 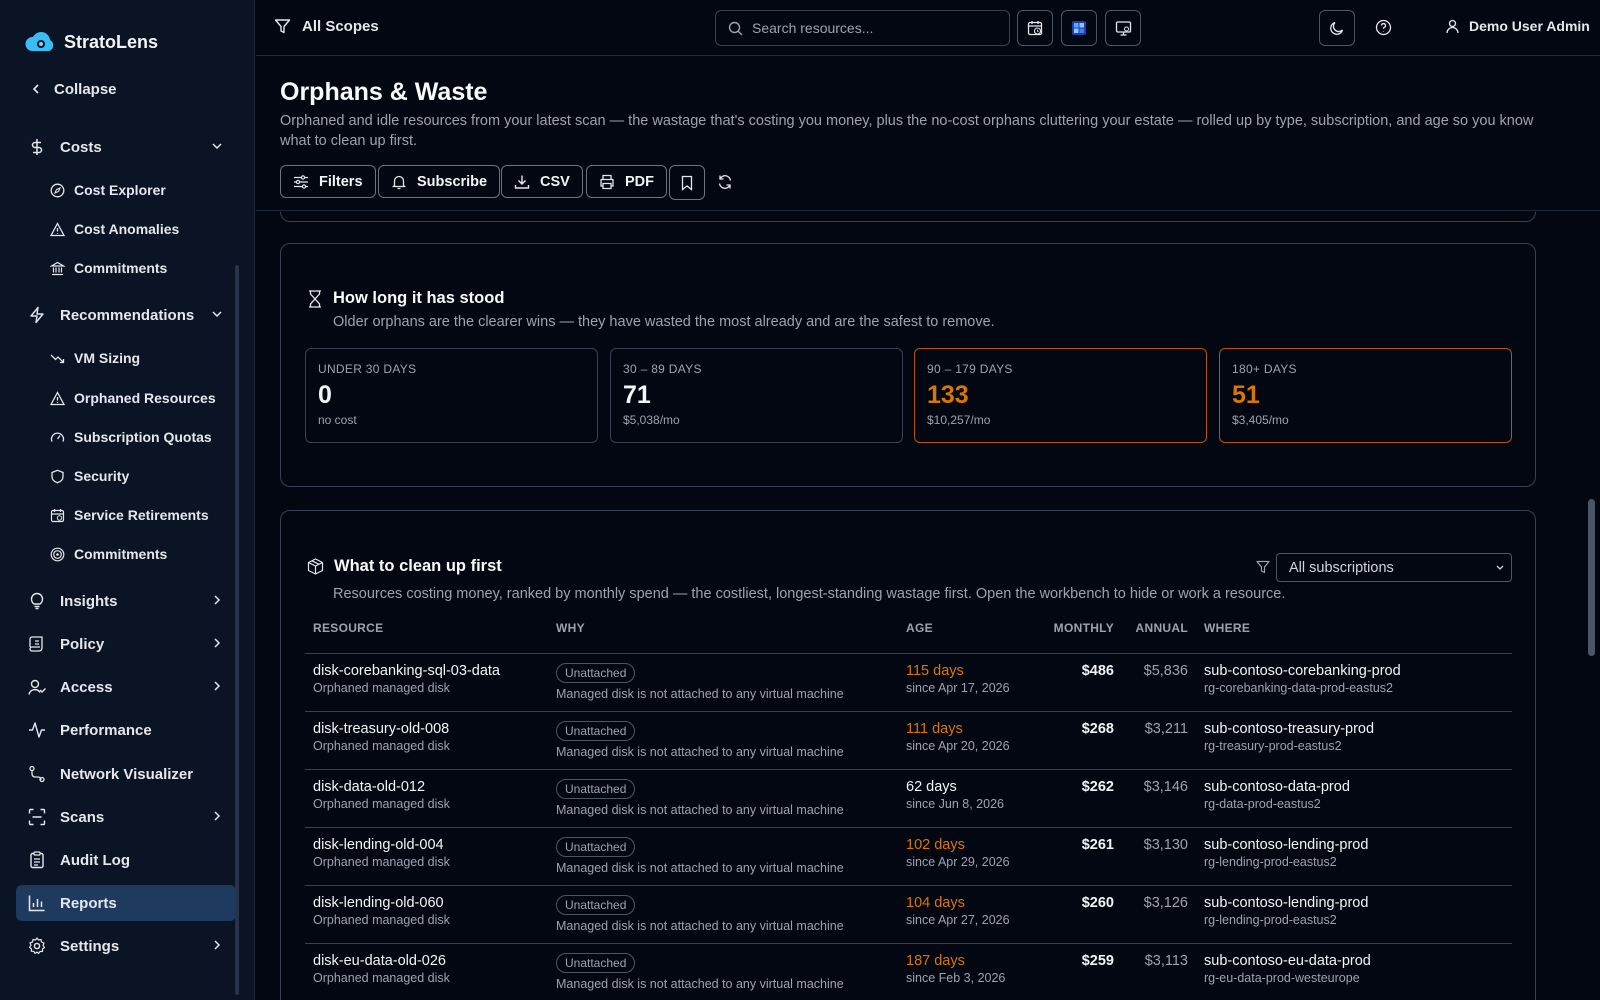 I want to click on filters-button: Filters, so click(x=328, y=181).